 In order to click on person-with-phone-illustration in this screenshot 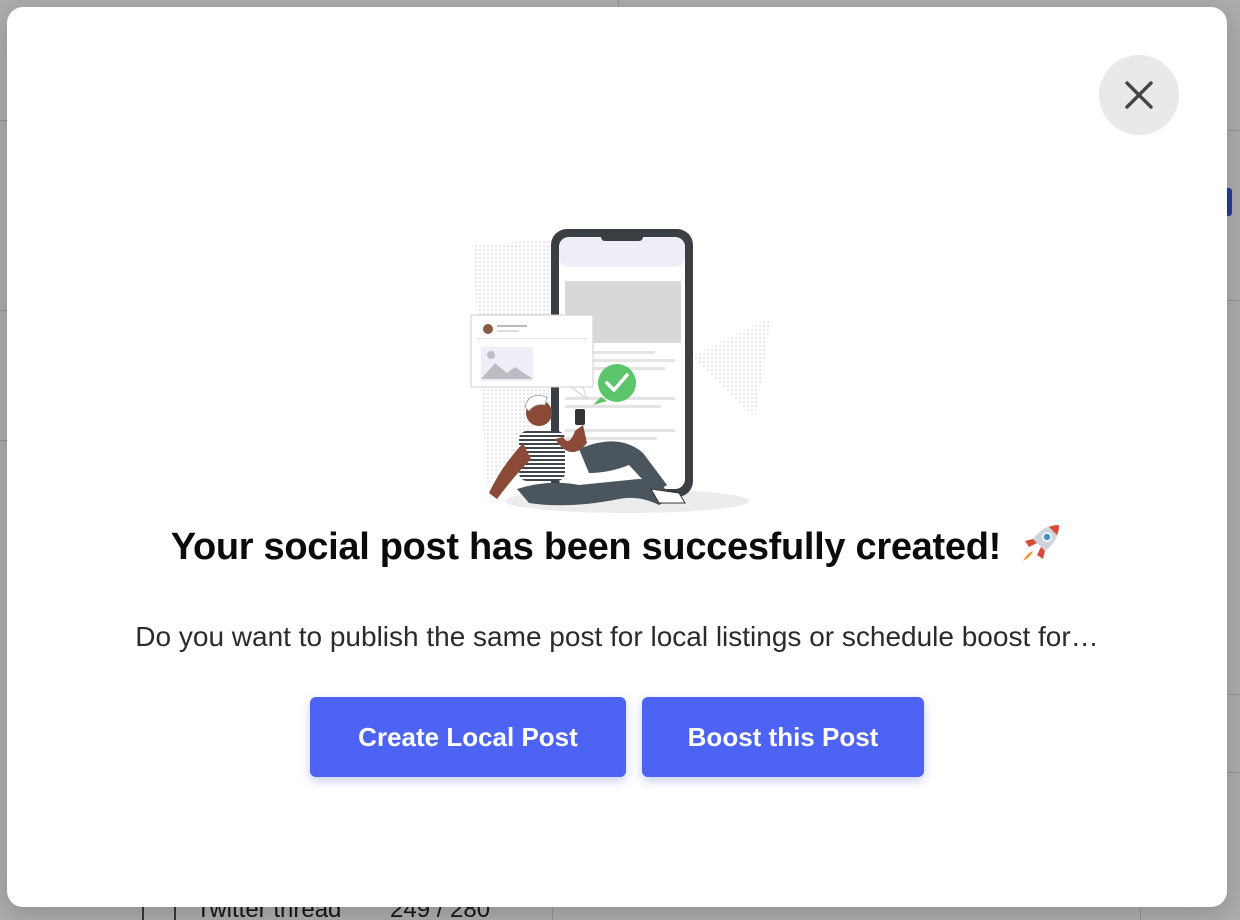, I will do `click(620, 371)`.